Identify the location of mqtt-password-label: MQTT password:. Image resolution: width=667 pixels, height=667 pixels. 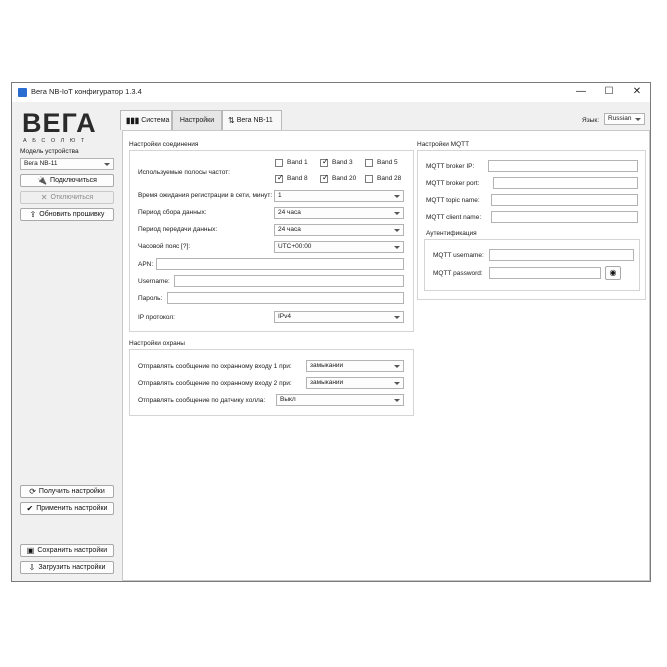
(458, 273).